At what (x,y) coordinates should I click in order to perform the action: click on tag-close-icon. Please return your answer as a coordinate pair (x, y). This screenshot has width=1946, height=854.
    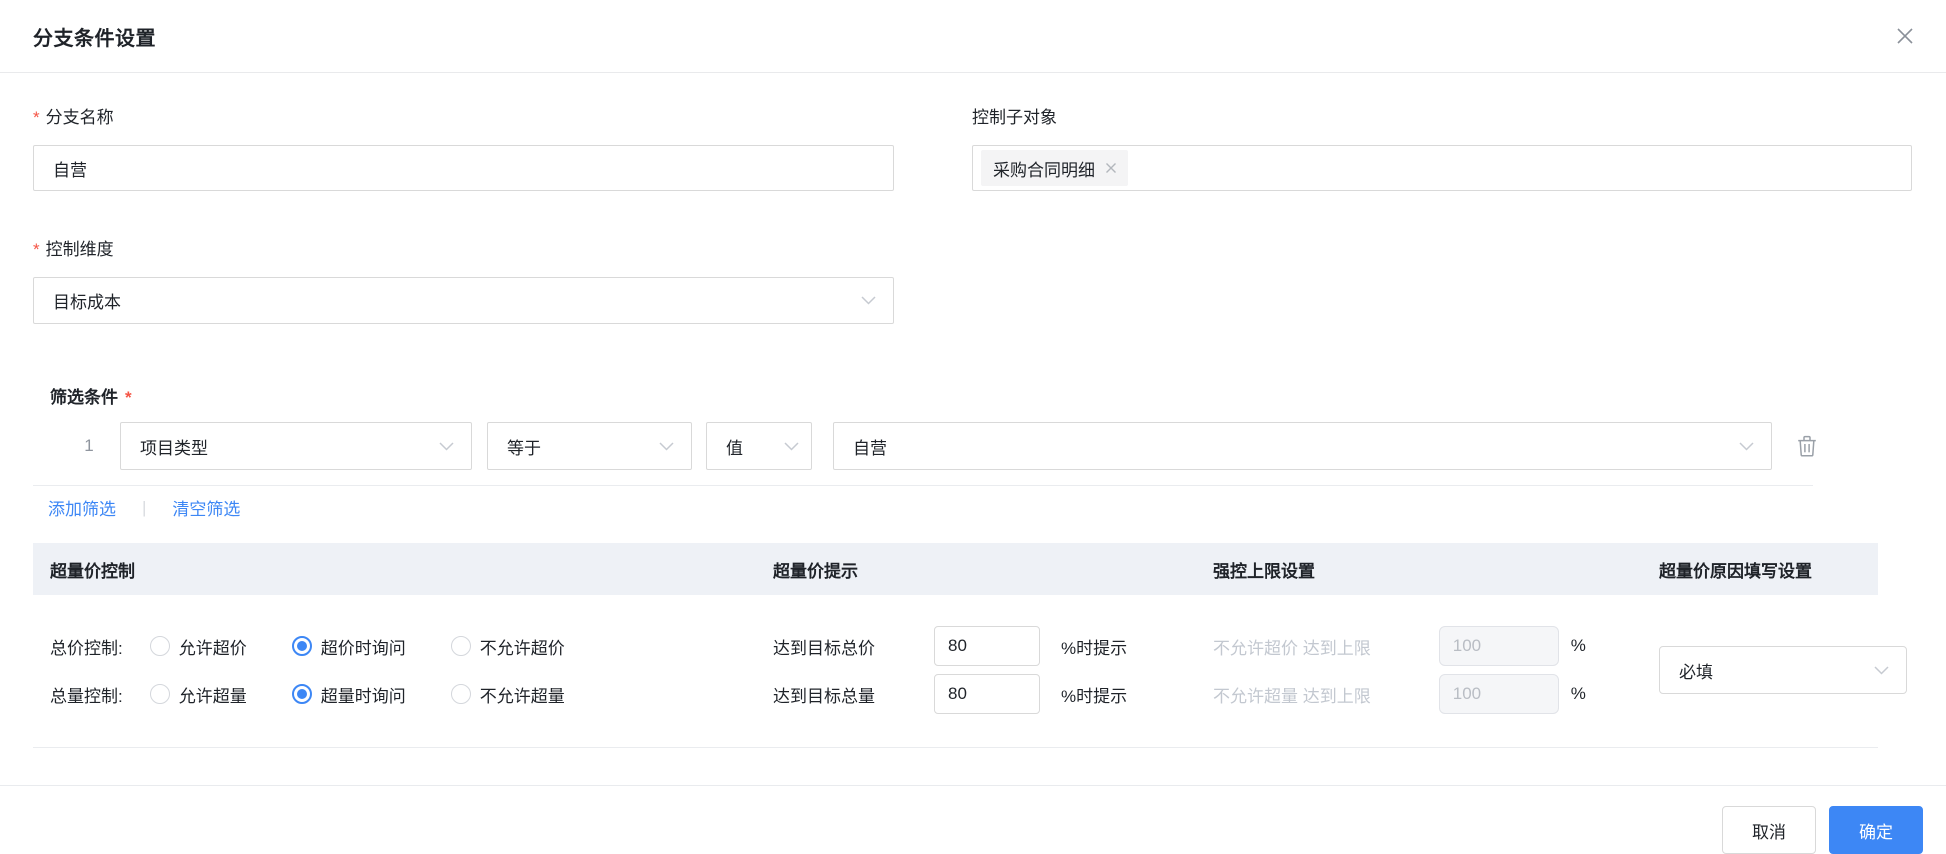
    Looking at the image, I should click on (1111, 168).